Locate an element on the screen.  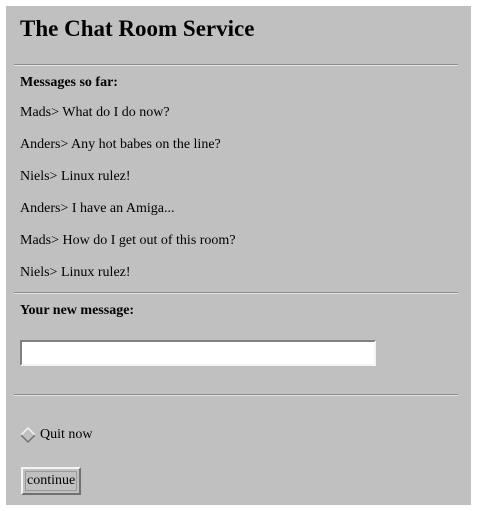
page-title: The Chat Room Service is located at coordinates (137, 28).